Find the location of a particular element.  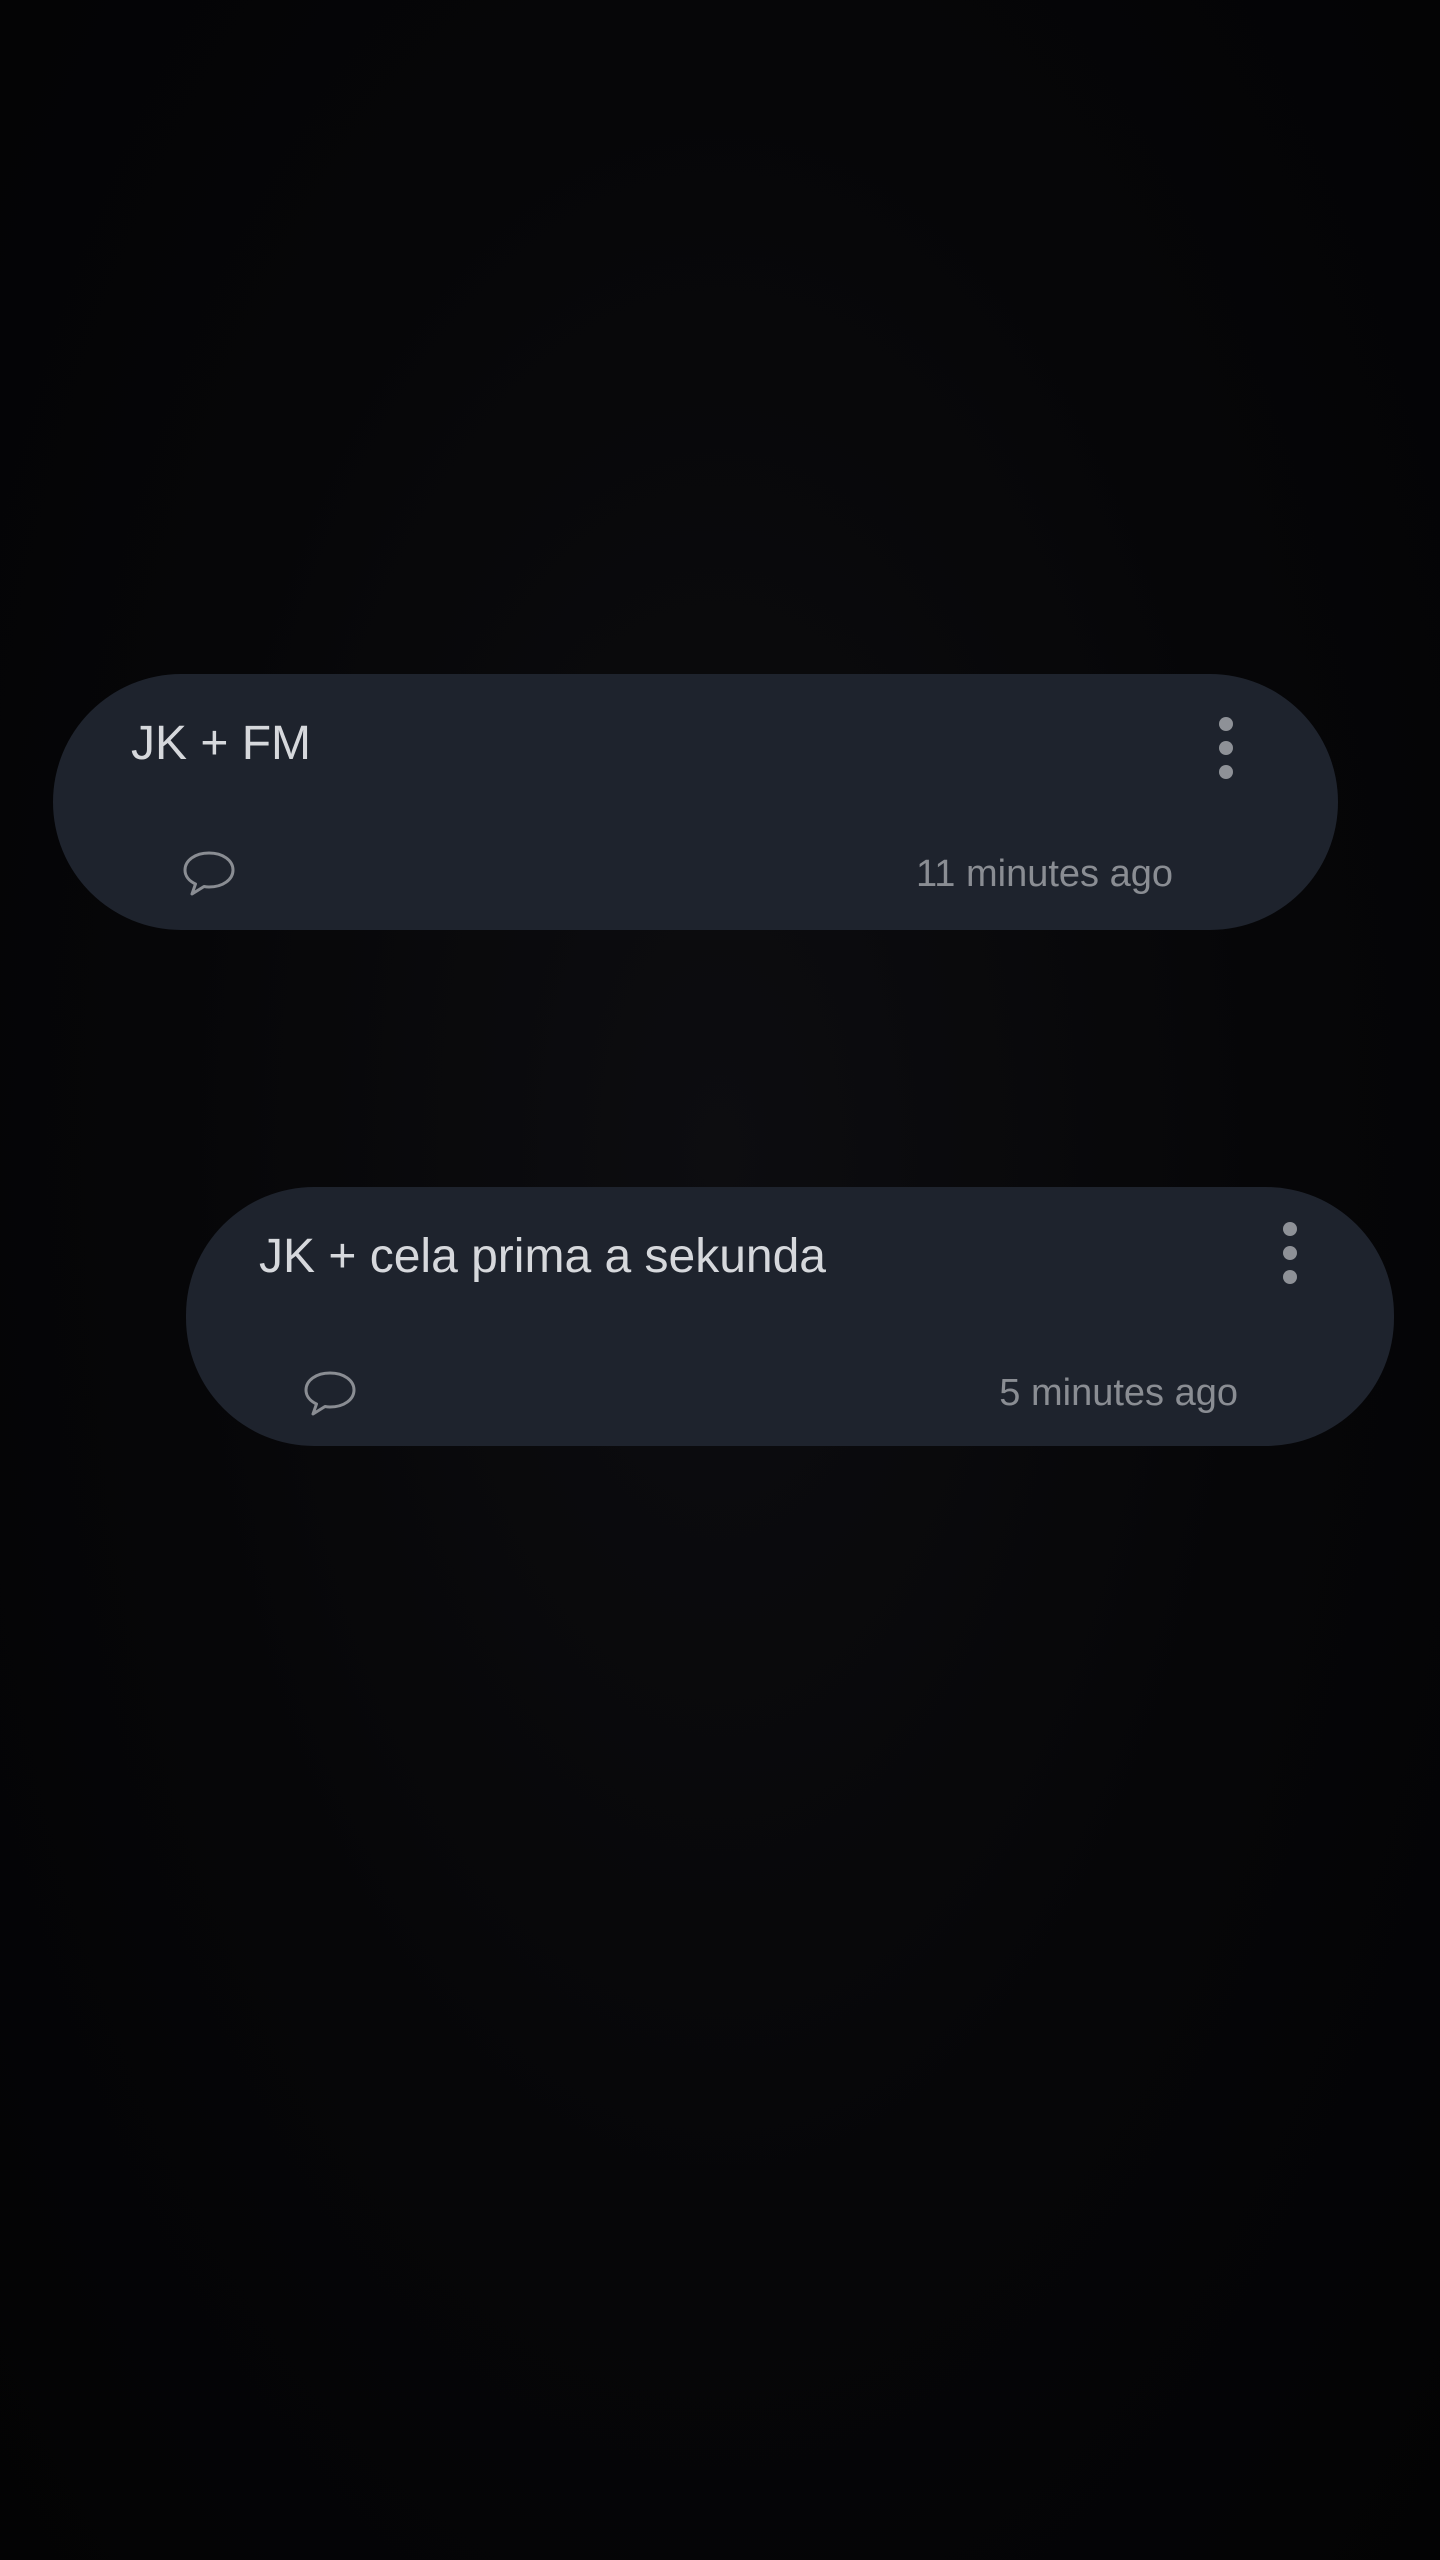

note-timestamp: 5 minutes ago is located at coordinates (1118, 1393).